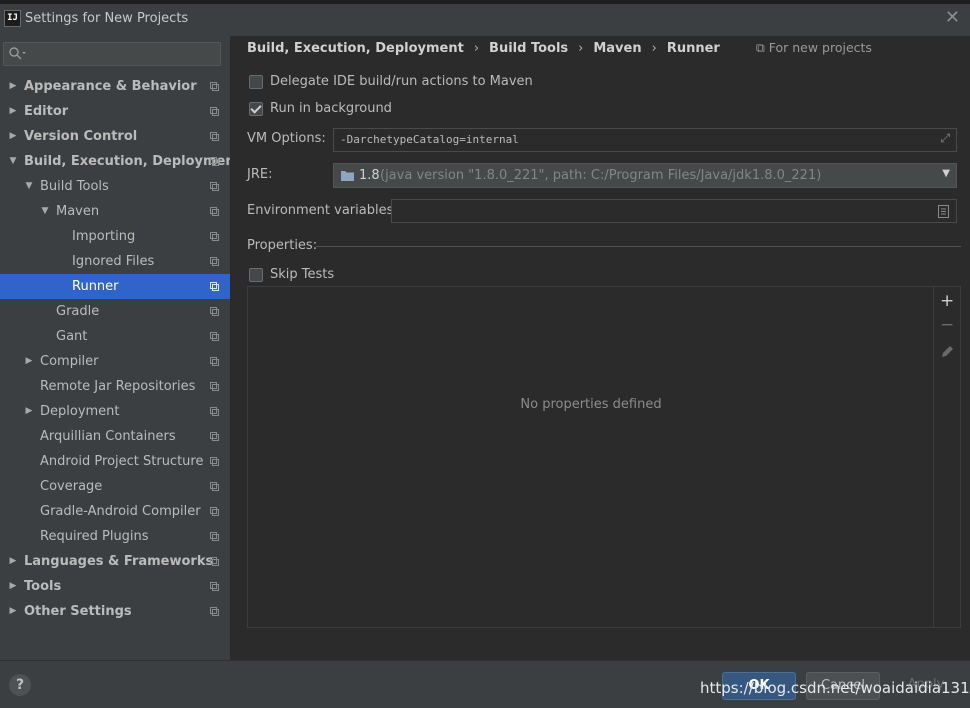  I want to click on vm-options-value: -DarchetypeCatalog=internal, so click(429, 139).